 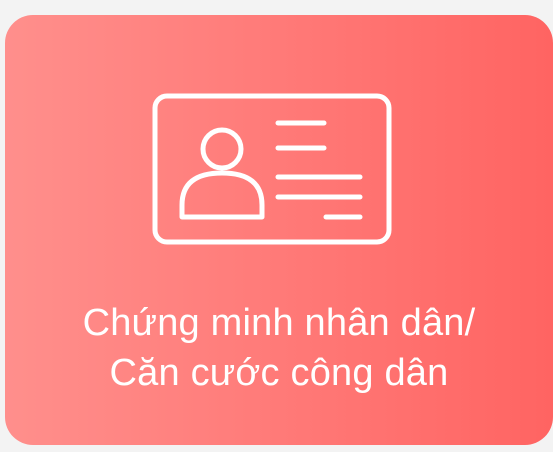 I want to click on id-card-icon, so click(x=272, y=169).